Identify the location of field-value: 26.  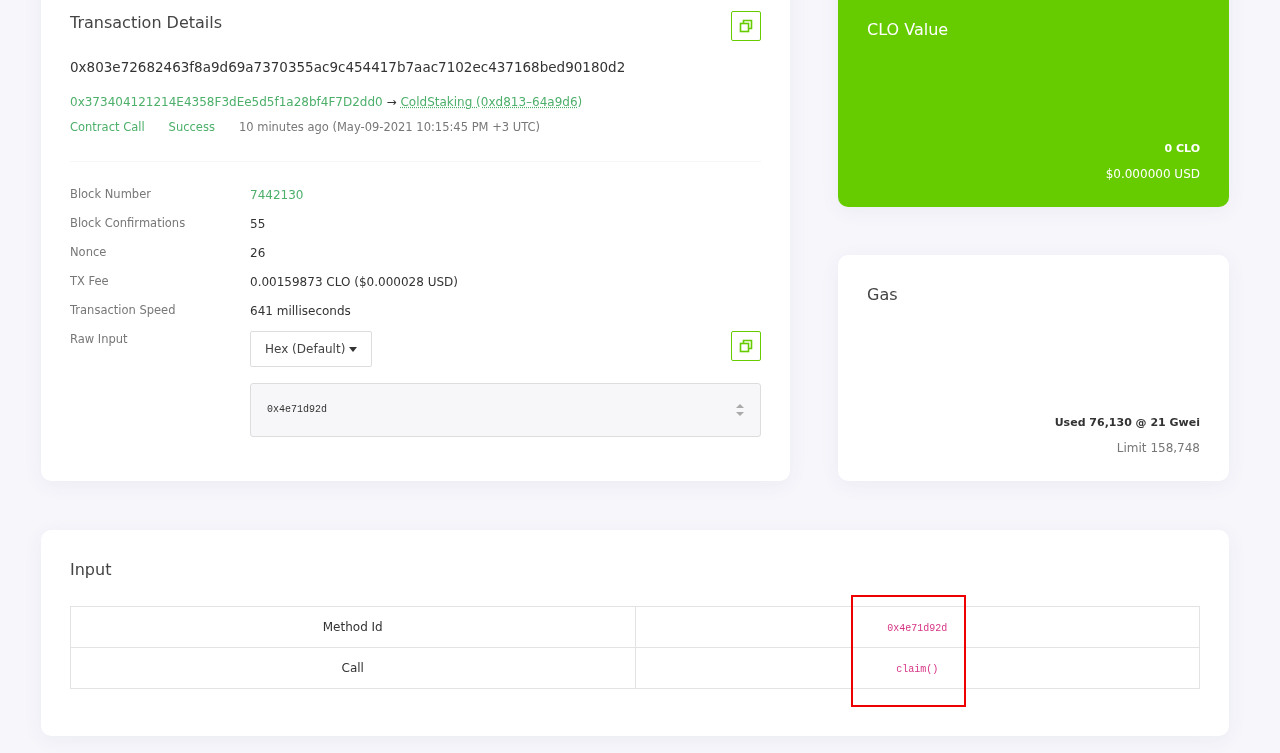
(258, 253).